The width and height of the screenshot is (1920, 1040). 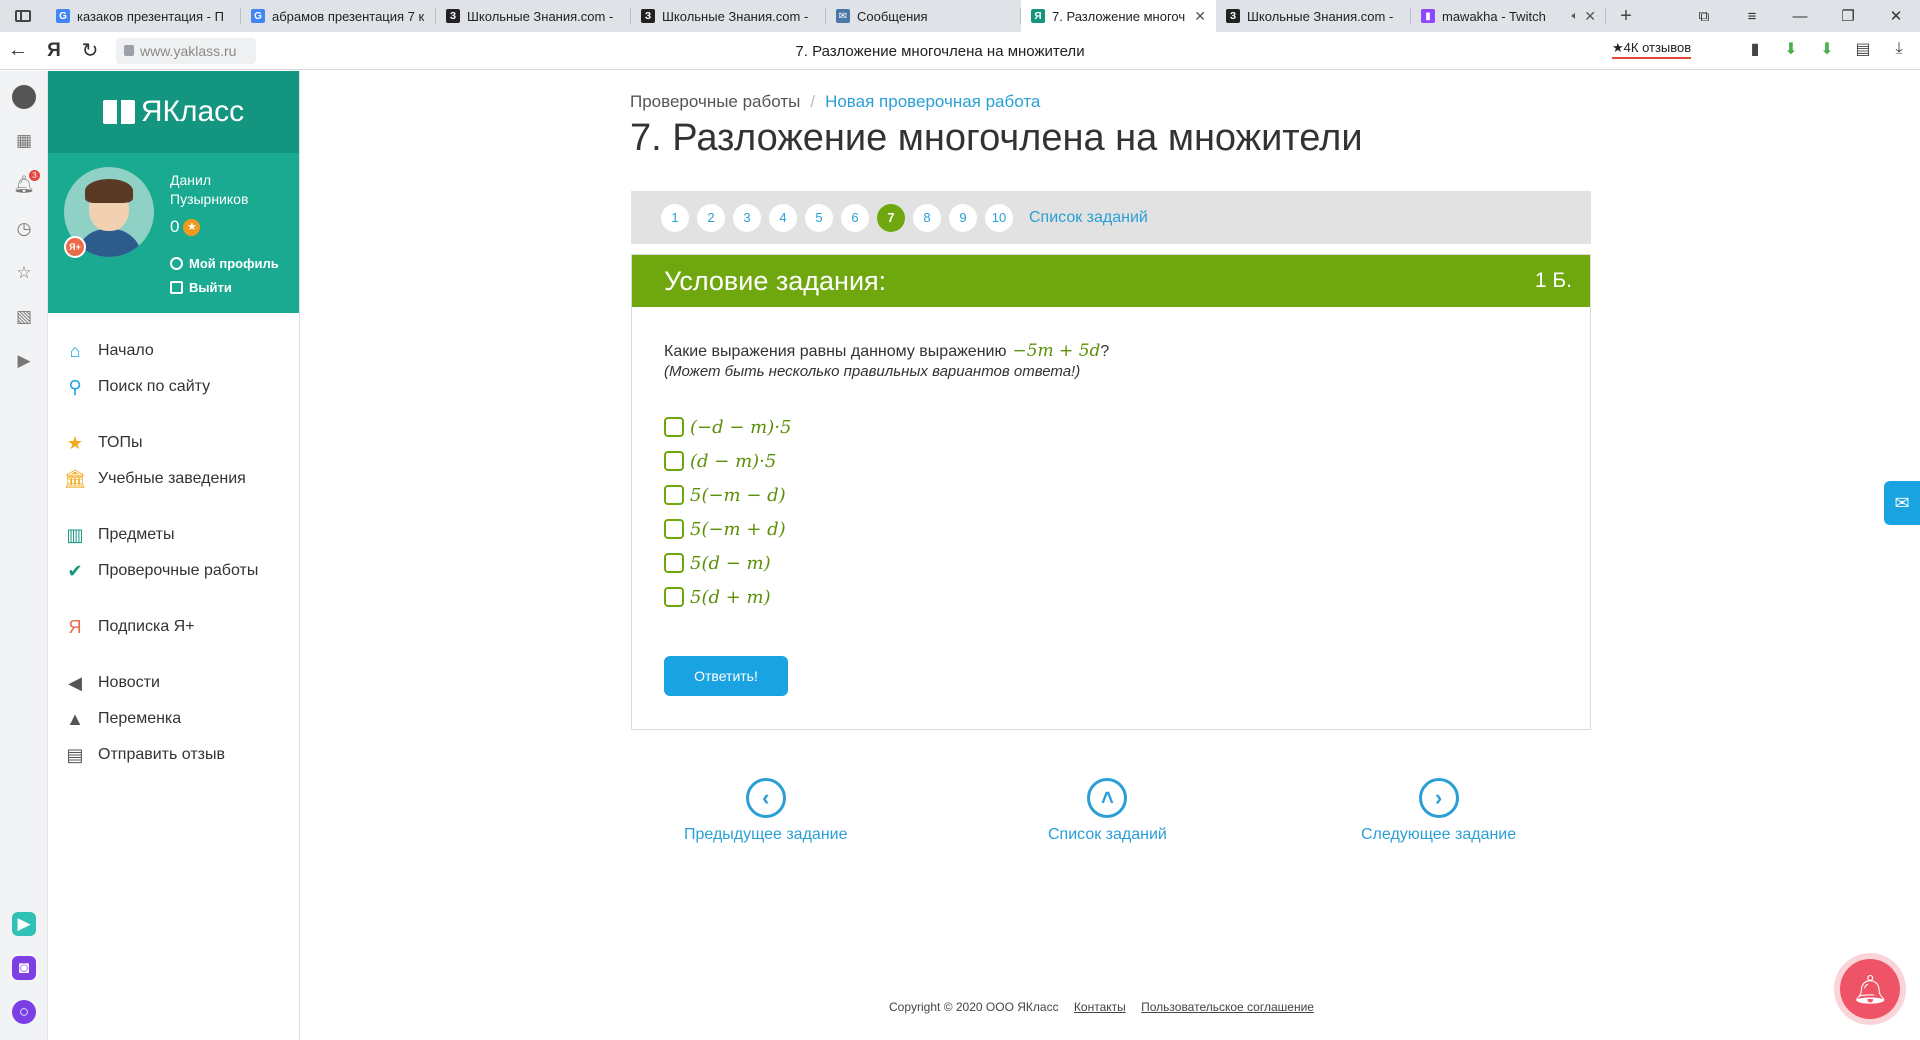 What do you see at coordinates (173, 443) in the screenshot?
I see `sidebar-item: ★ ТОПы` at bounding box center [173, 443].